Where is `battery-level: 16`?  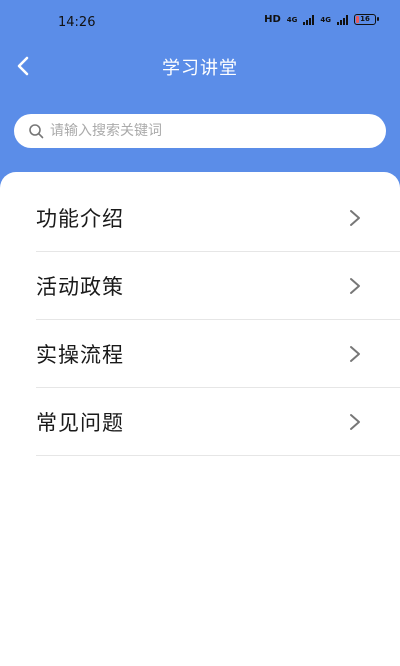
battery-level: 16 is located at coordinates (365, 19).